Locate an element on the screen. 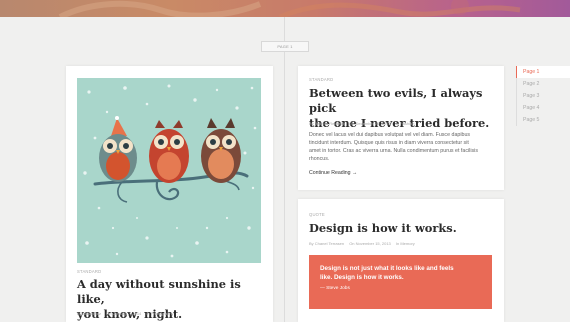  timeline-line is located at coordinates (284, 169).